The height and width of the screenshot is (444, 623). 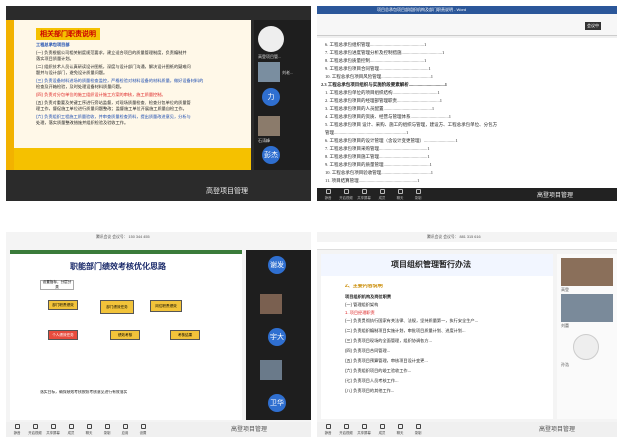 What do you see at coordinates (565, 325) in the screenshot?
I see `participant-label: 刘蕾` at bounding box center [565, 325].